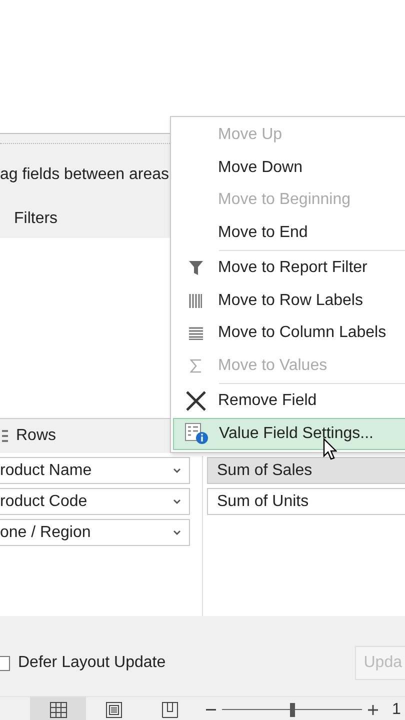 The image size is (405, 720). Describe the element at coordinates (195, 333) in the screenshot. I see `columns-icon` at that location.